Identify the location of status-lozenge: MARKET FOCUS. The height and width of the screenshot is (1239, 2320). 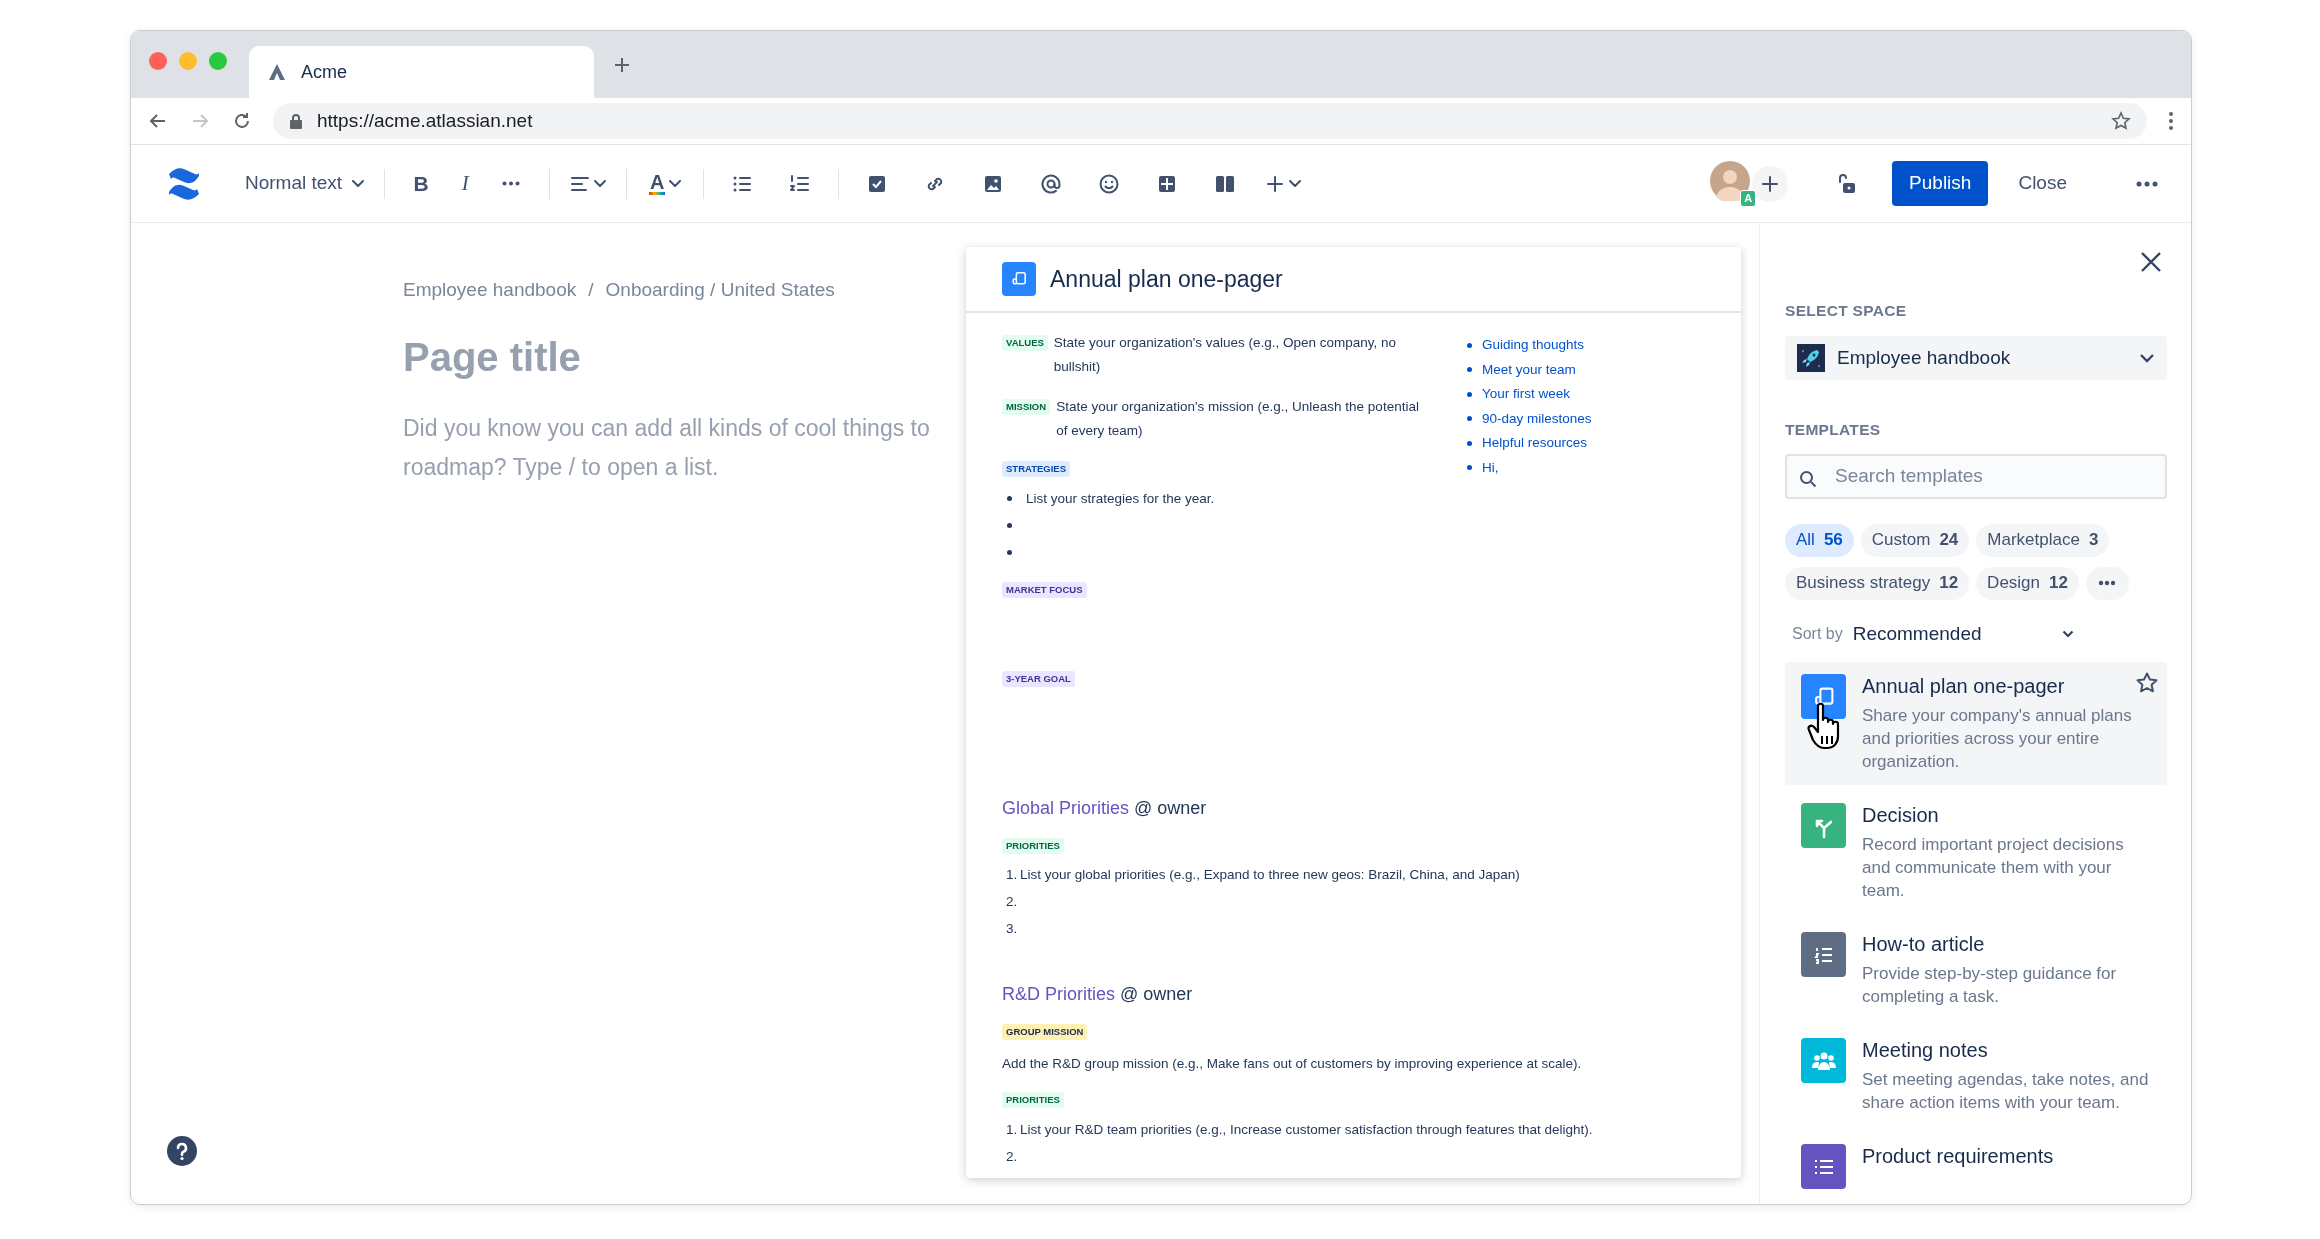
(1044, 590).